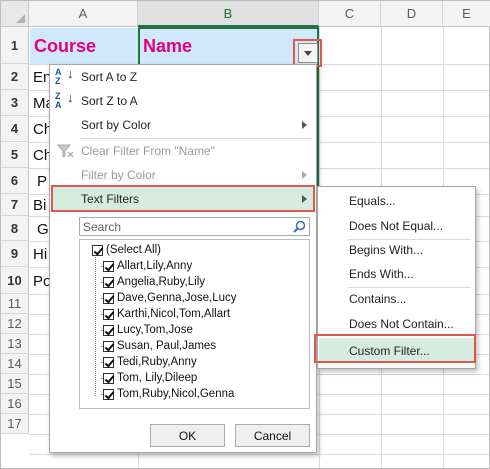  I want to click on cell-a5: Ch, so click(40, 155).